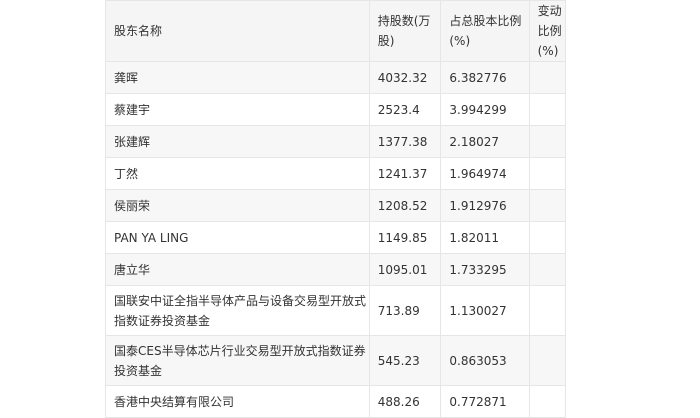 Image resolution: width=700 pixels, height=418 pixels. Describe the element at coordinates (405, 141) in the screenshot. I see `cell-shares: 1377.38` at that location.